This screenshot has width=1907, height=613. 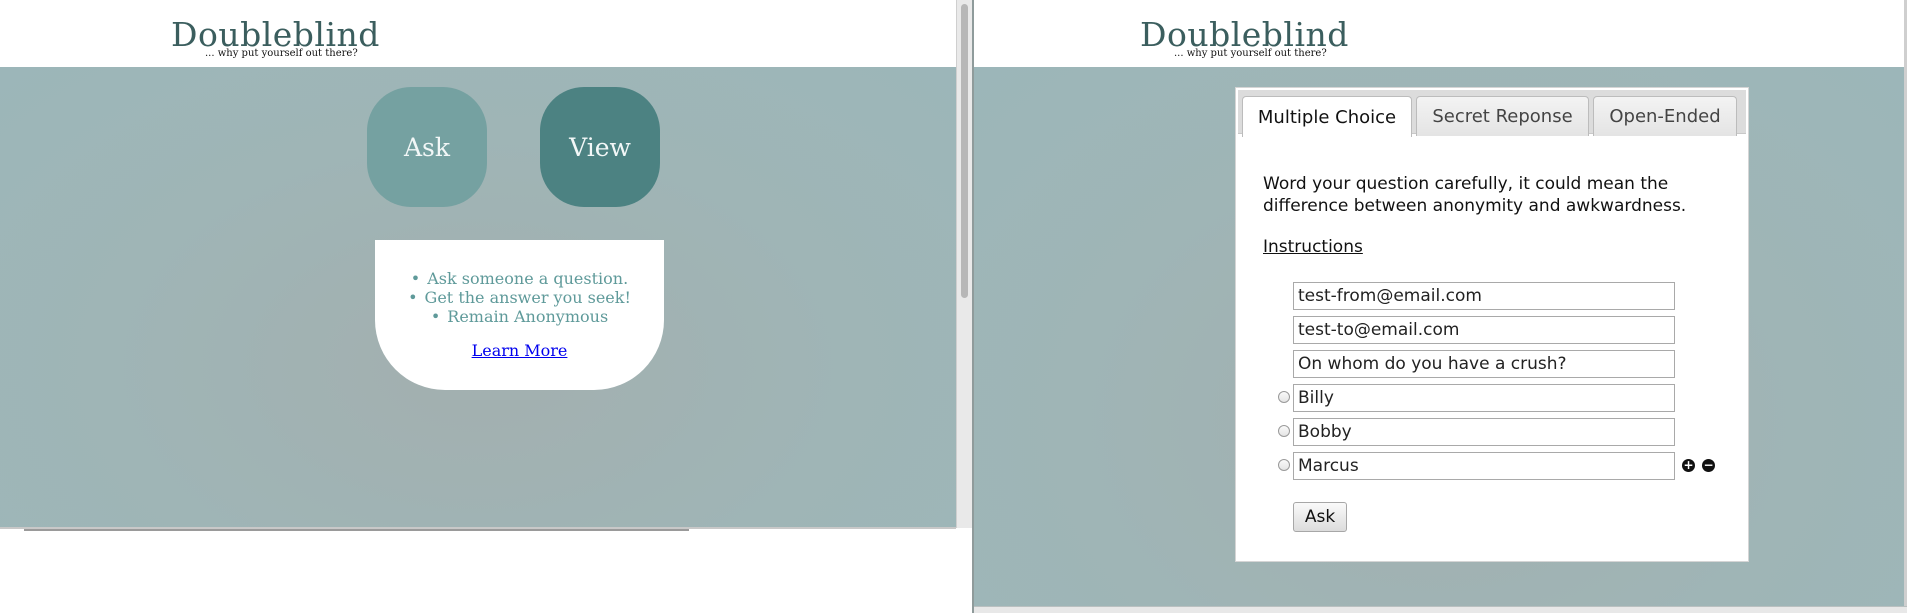 What do you see at coordinates (1484, 364) in the screenshot?
I see `question-field` at bounding box center [1484, 364].